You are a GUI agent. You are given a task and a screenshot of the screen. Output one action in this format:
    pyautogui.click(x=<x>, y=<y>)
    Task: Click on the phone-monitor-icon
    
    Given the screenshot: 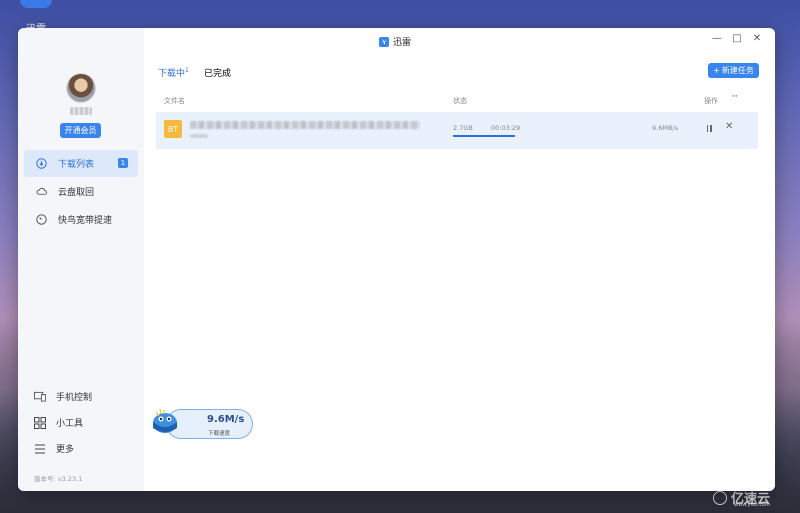 What is the action you would take?
    pyautogui.click(x=40, y=397)
    